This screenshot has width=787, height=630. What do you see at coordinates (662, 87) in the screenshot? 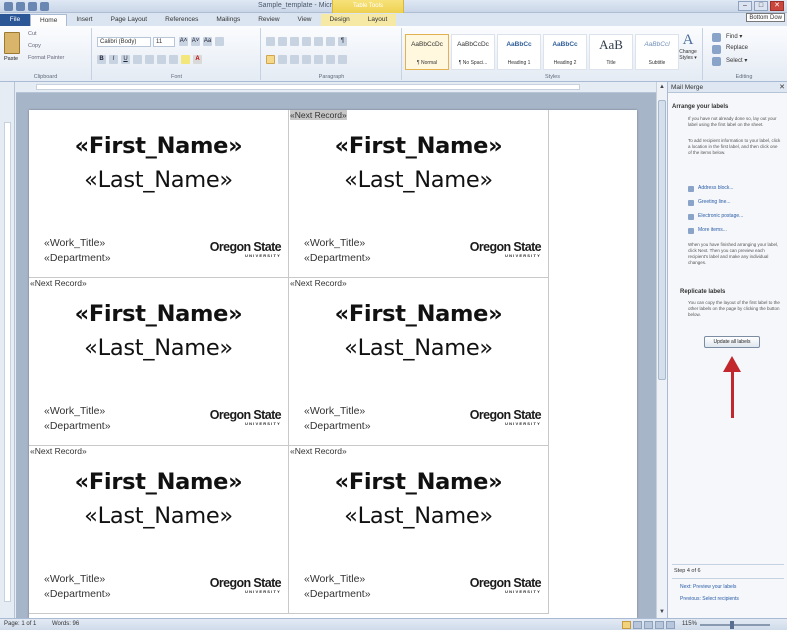
I see `scroll-up-icon: ▲` at bounding box center [662, 87].